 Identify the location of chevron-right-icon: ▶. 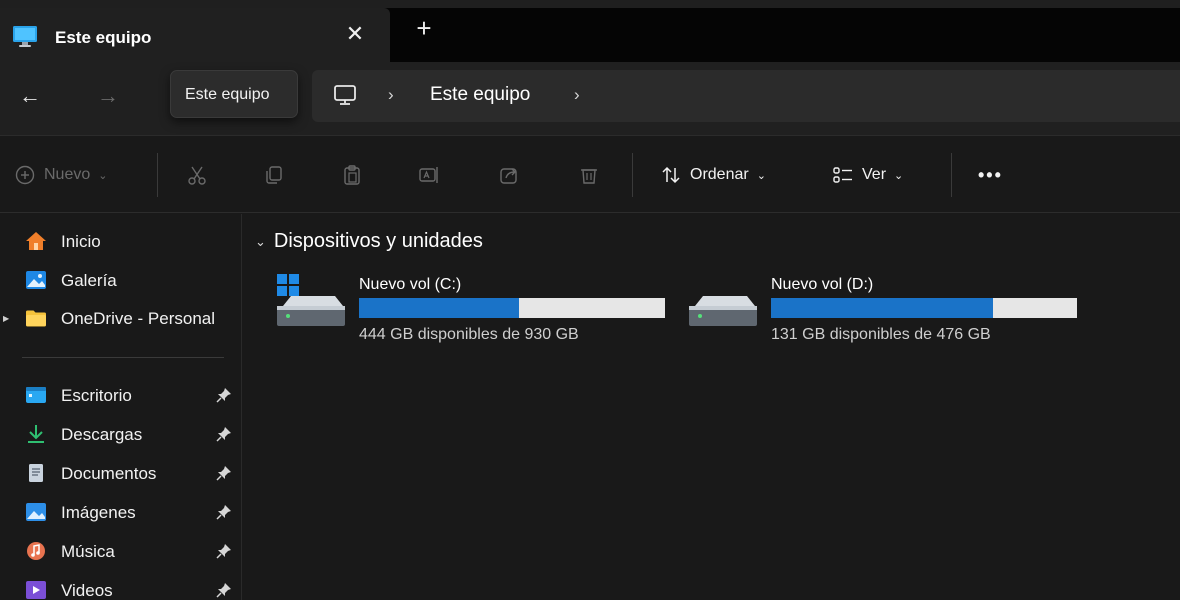
(6, 318).